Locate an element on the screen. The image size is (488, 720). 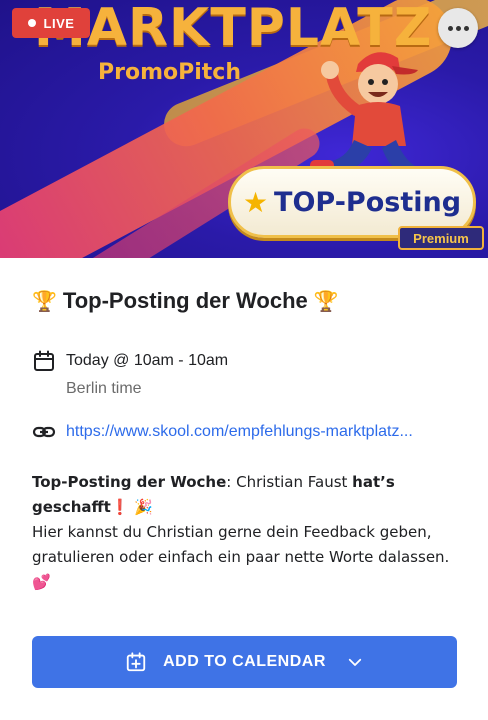
star-icon: ★ is located at coordinates (255, 202).